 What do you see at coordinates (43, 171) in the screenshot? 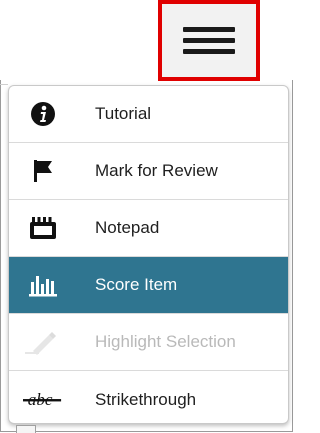
I see `flag-icon` at bounding box center [43, 171].